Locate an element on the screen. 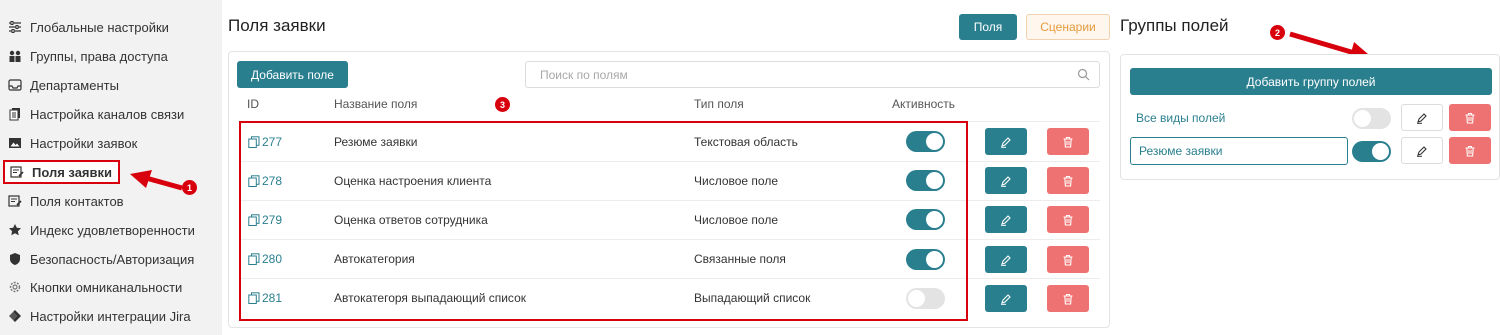 This screenshot has height=335, width=1500. search-input is located at coordinates (791, 74).